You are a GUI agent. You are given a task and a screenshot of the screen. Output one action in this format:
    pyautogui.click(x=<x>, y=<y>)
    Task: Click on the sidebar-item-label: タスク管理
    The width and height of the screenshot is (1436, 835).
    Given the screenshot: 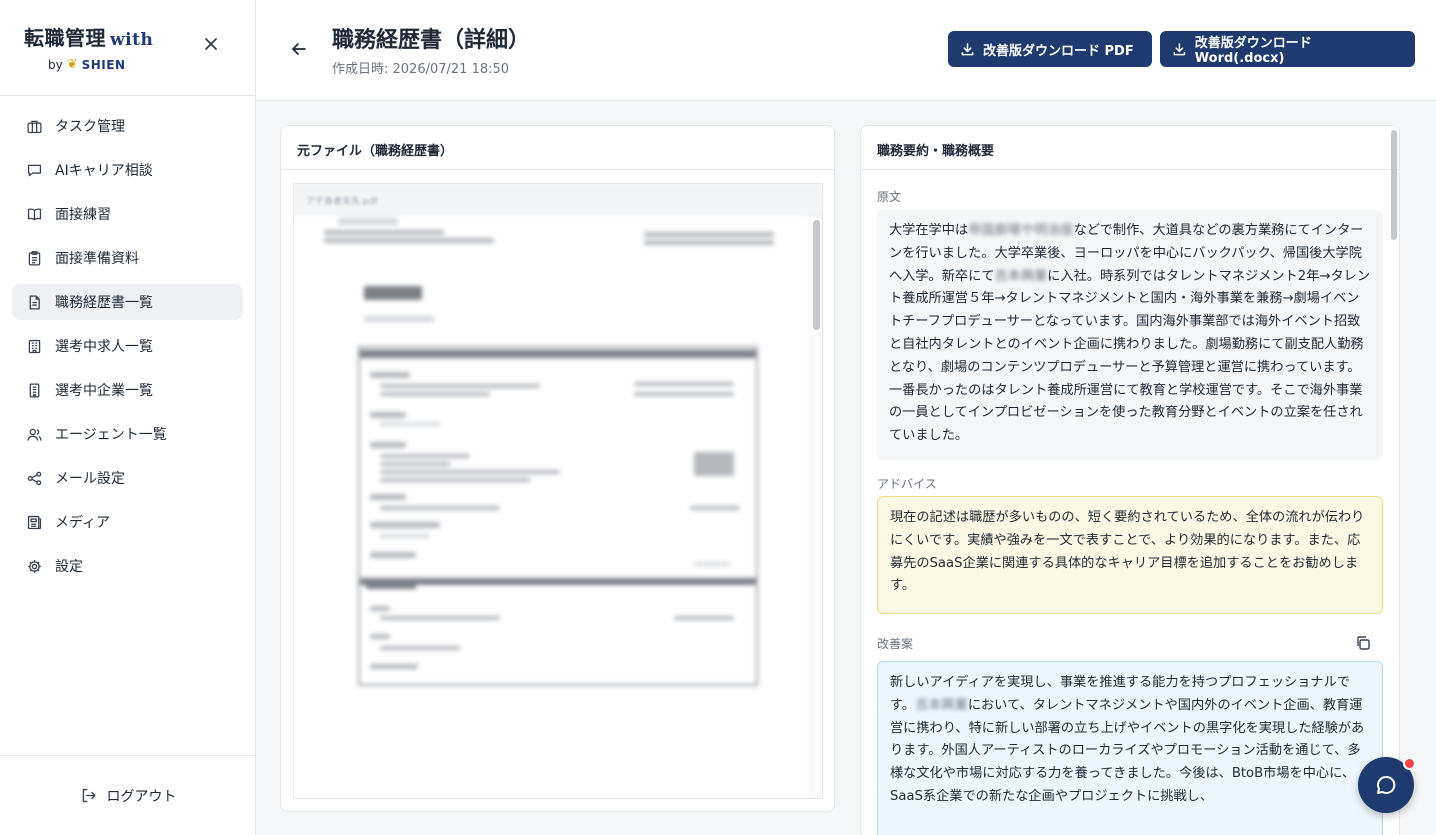 What is the action you would take?
    pyautogui.click(x=90, y=127)
    